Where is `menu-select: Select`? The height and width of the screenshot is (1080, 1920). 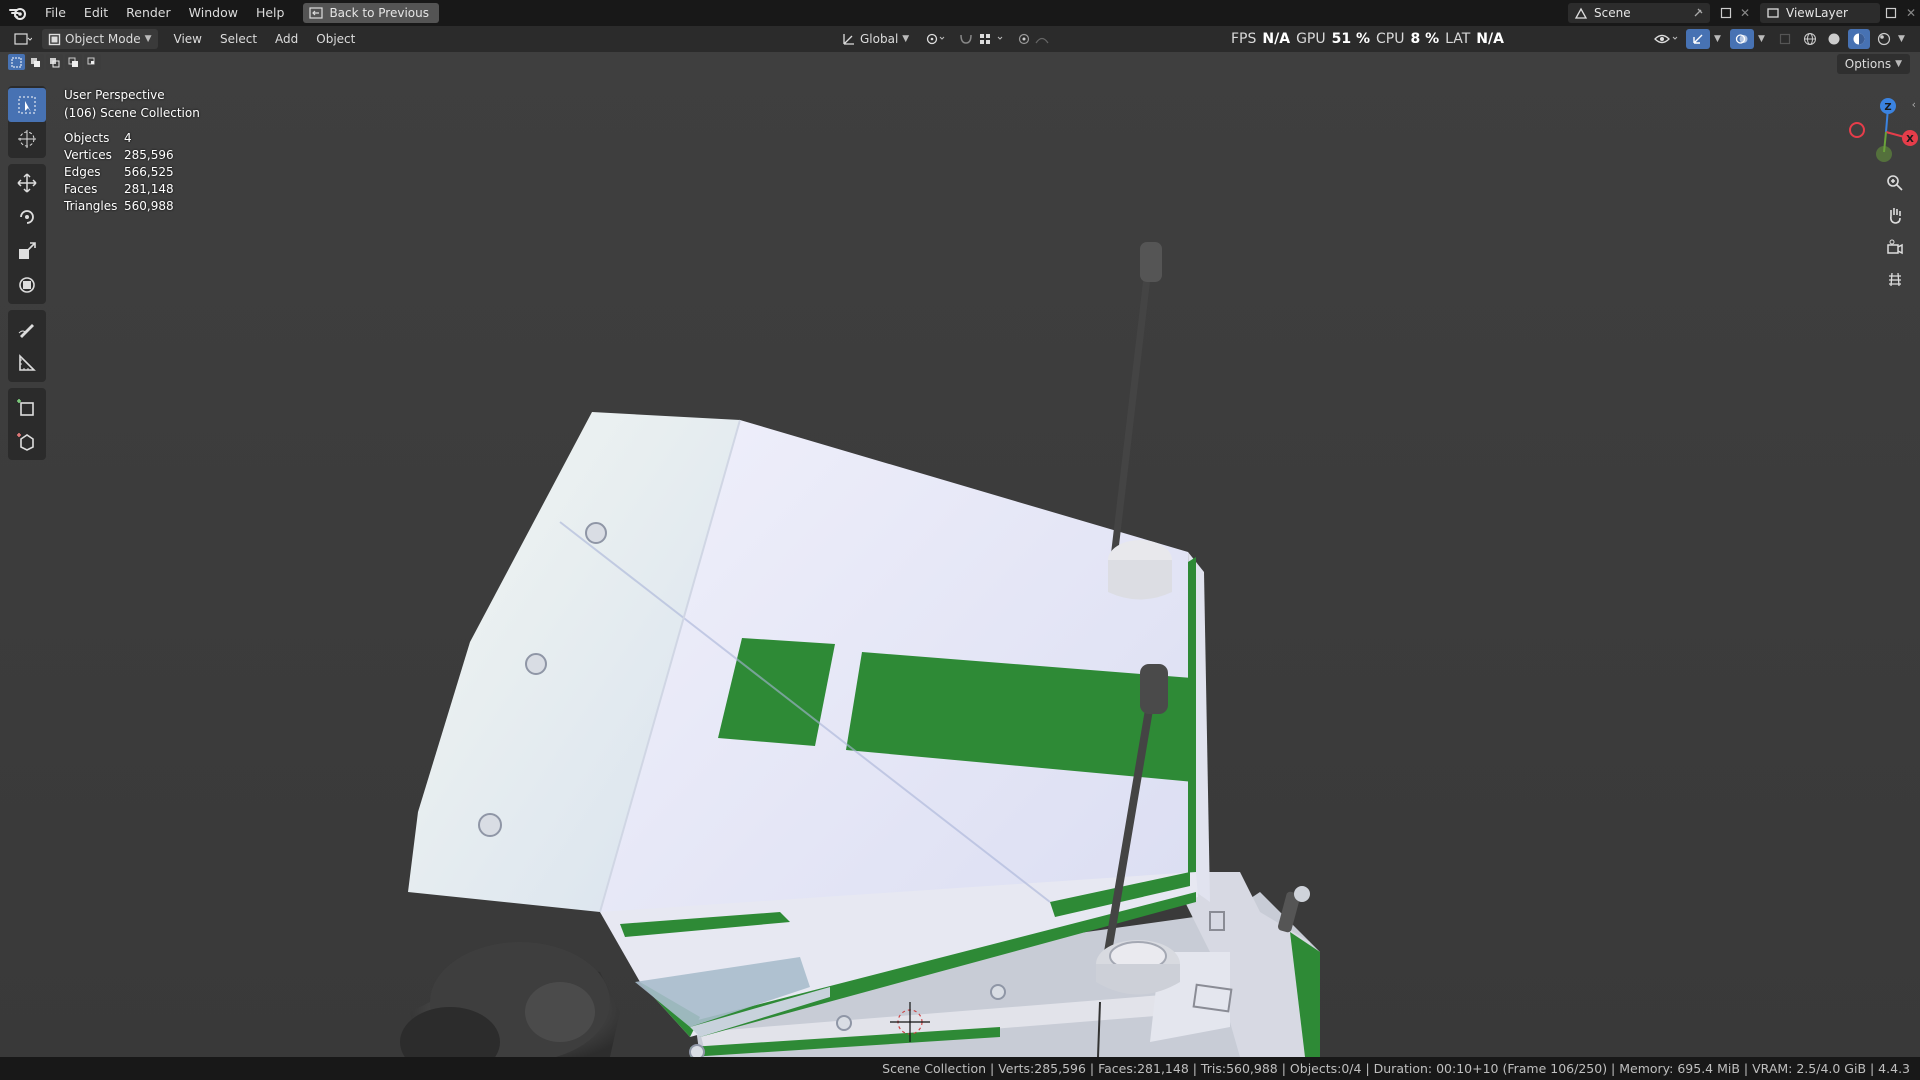
menu-select: Select is located at coordinates (238, 39).